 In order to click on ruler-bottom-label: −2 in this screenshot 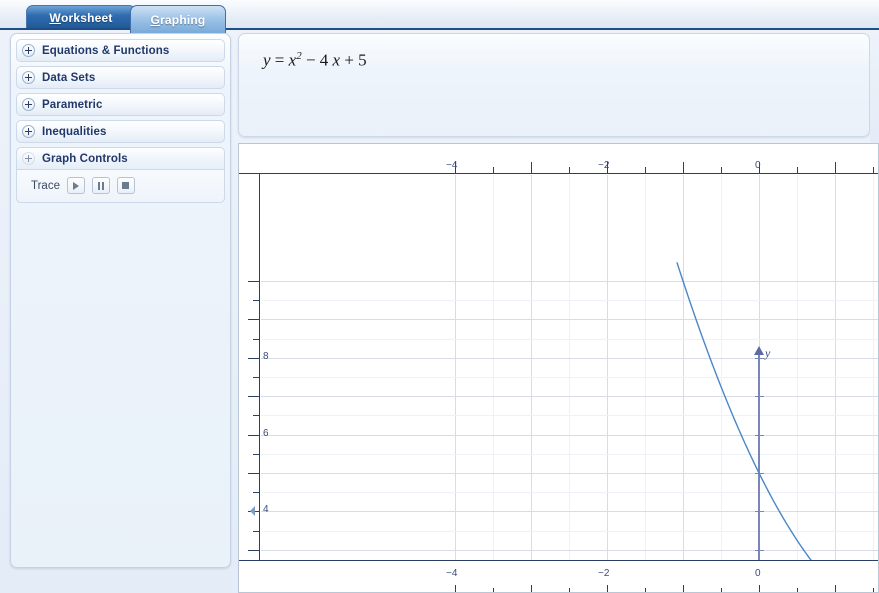, I will do `click(604, 573)`.